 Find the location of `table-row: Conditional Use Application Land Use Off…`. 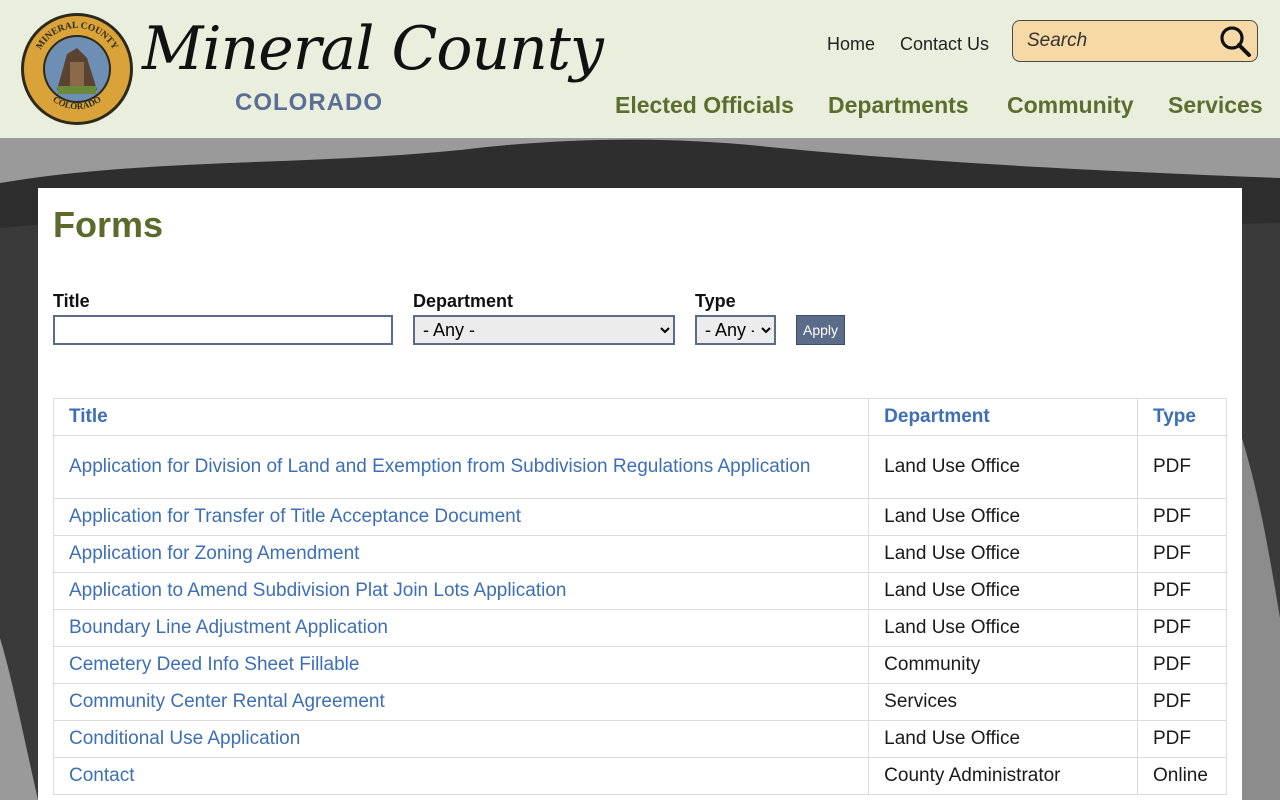

table-row: Conditional Use Application Land Use Off… is located at coordinates (639, 739).